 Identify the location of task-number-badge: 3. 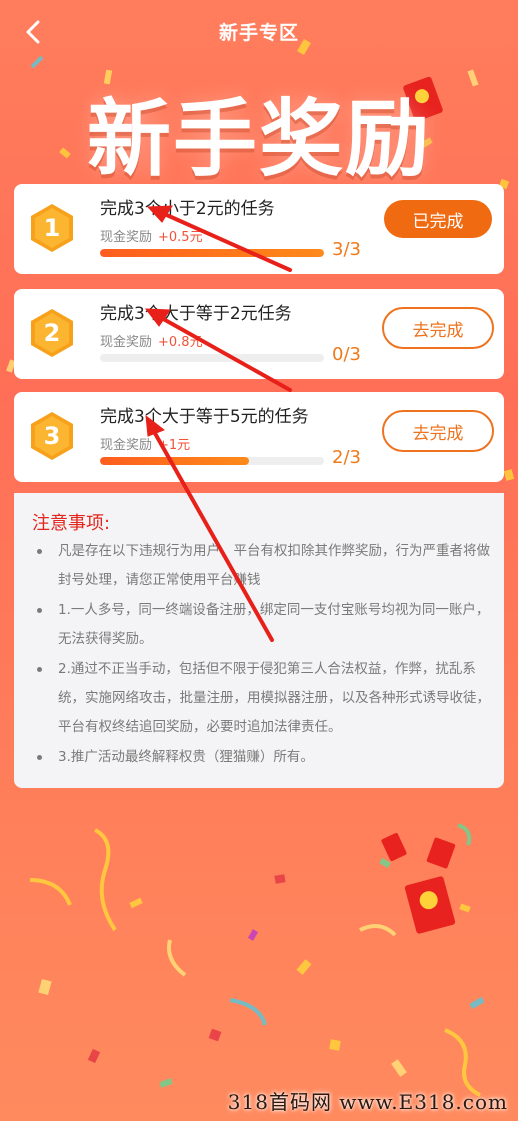
(52, 436).